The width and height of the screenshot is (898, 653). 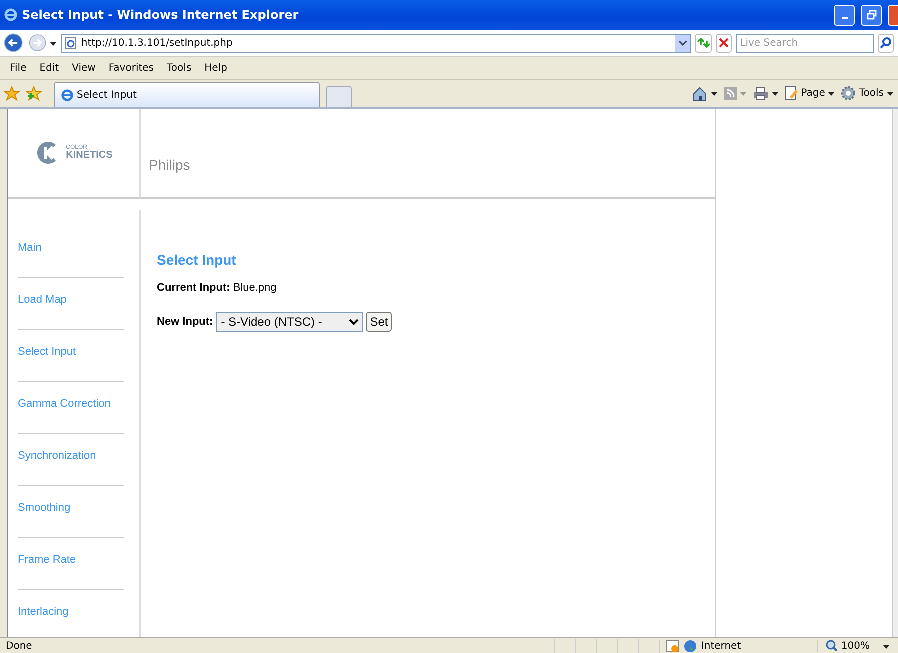 What do you see at coordinates (12, 94) in the screenshot?
I see `star-icon` at bounding box center [12, 94].